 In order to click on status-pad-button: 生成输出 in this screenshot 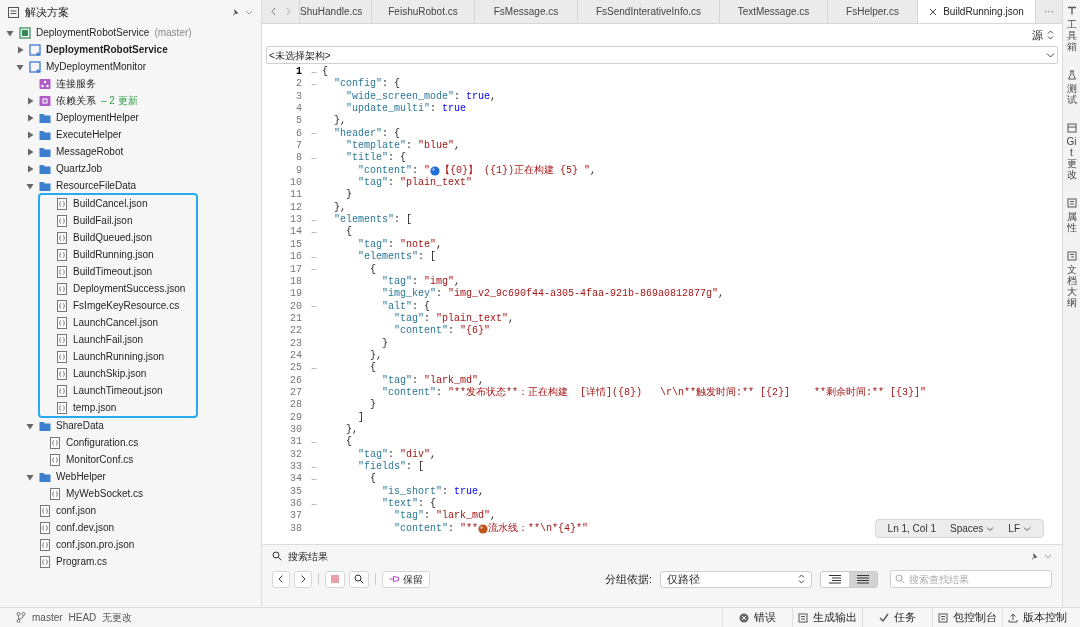, I will do `click(827, 617)`.